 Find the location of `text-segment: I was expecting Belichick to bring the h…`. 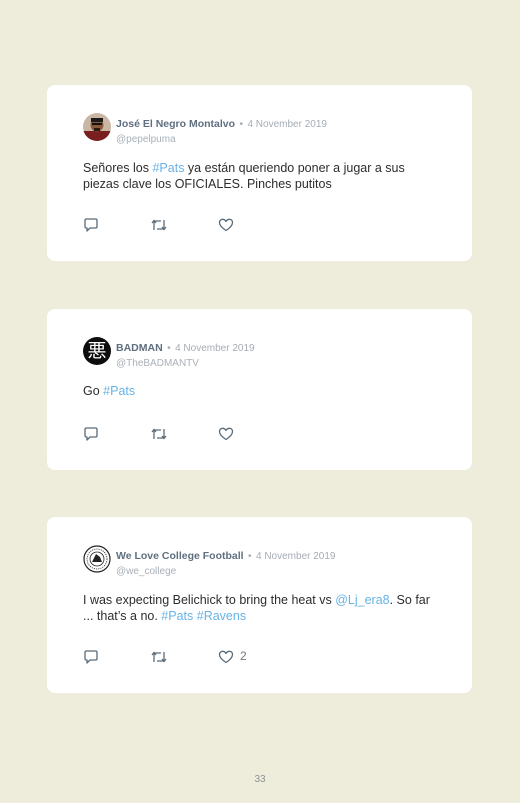

text-segment: I was expecting Belichick to bring the h… is located at coordinates (209, 600).